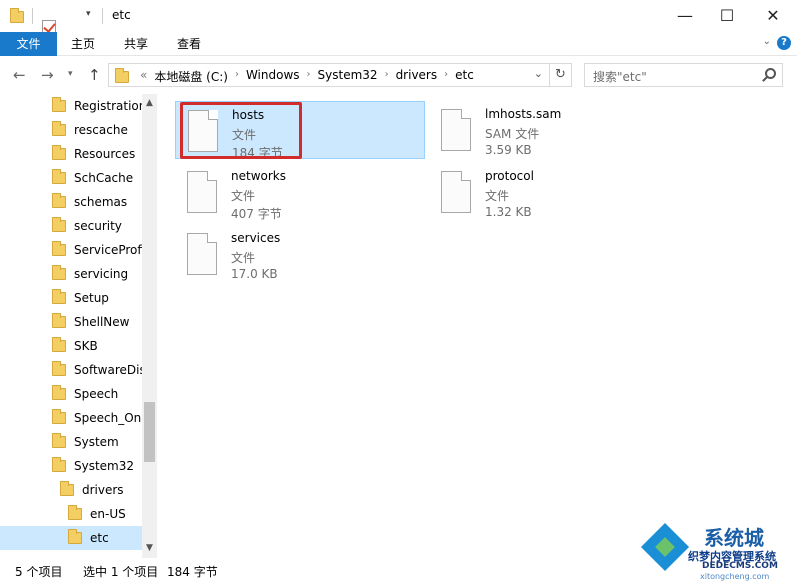  Describe the element at coordinates (121, 15) in the screenshot. I see `window-title: etc` at that location.